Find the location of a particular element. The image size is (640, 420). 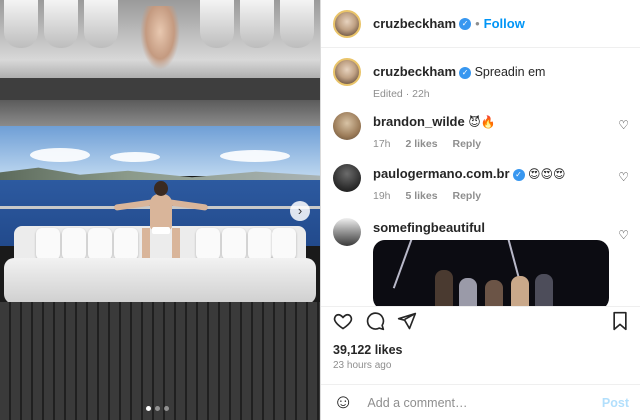

comment-likes: 5 likes is located at coordinates (421, 196).